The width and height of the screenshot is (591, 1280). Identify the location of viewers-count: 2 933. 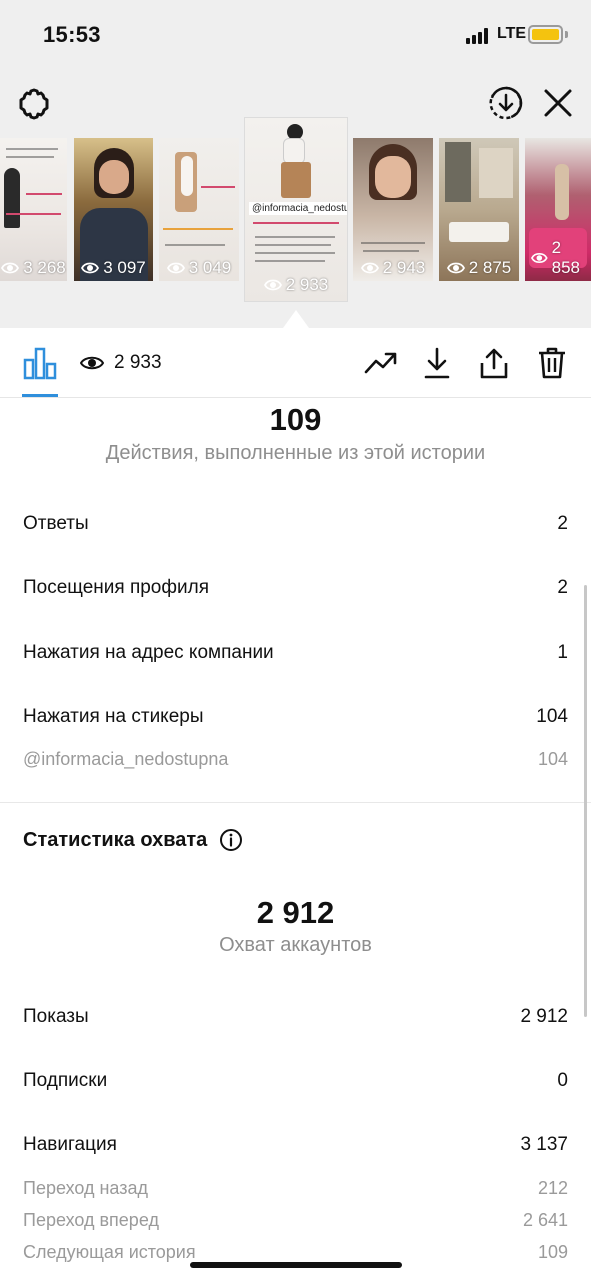
(138, 363).